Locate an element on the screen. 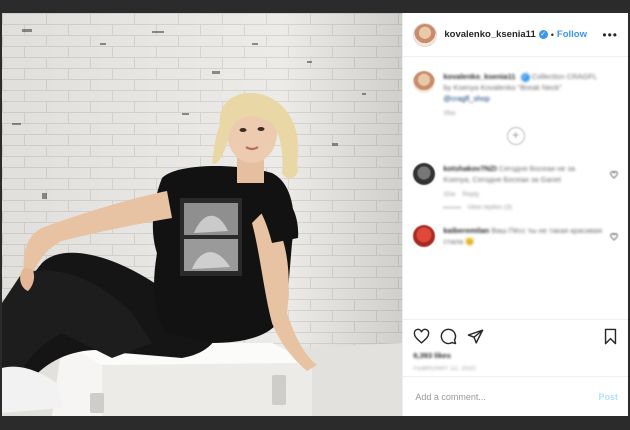 The image size is (630, 430). like-heart-icon is located at coordinates (421, 336).